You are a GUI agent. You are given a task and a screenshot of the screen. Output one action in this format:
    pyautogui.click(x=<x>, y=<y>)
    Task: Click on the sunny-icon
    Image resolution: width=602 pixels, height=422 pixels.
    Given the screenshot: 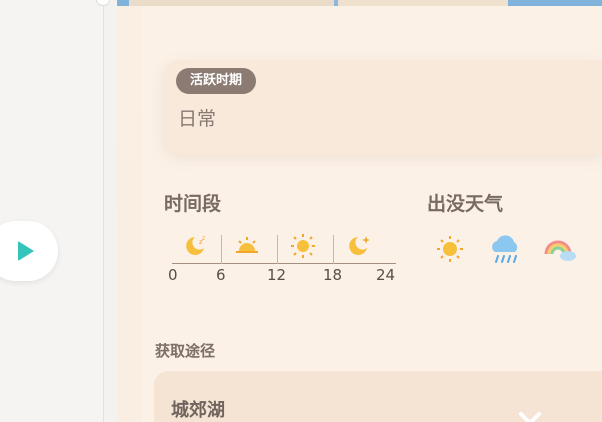 What is the action you would take?
    pyautogui.click(x=450, y=249)
    